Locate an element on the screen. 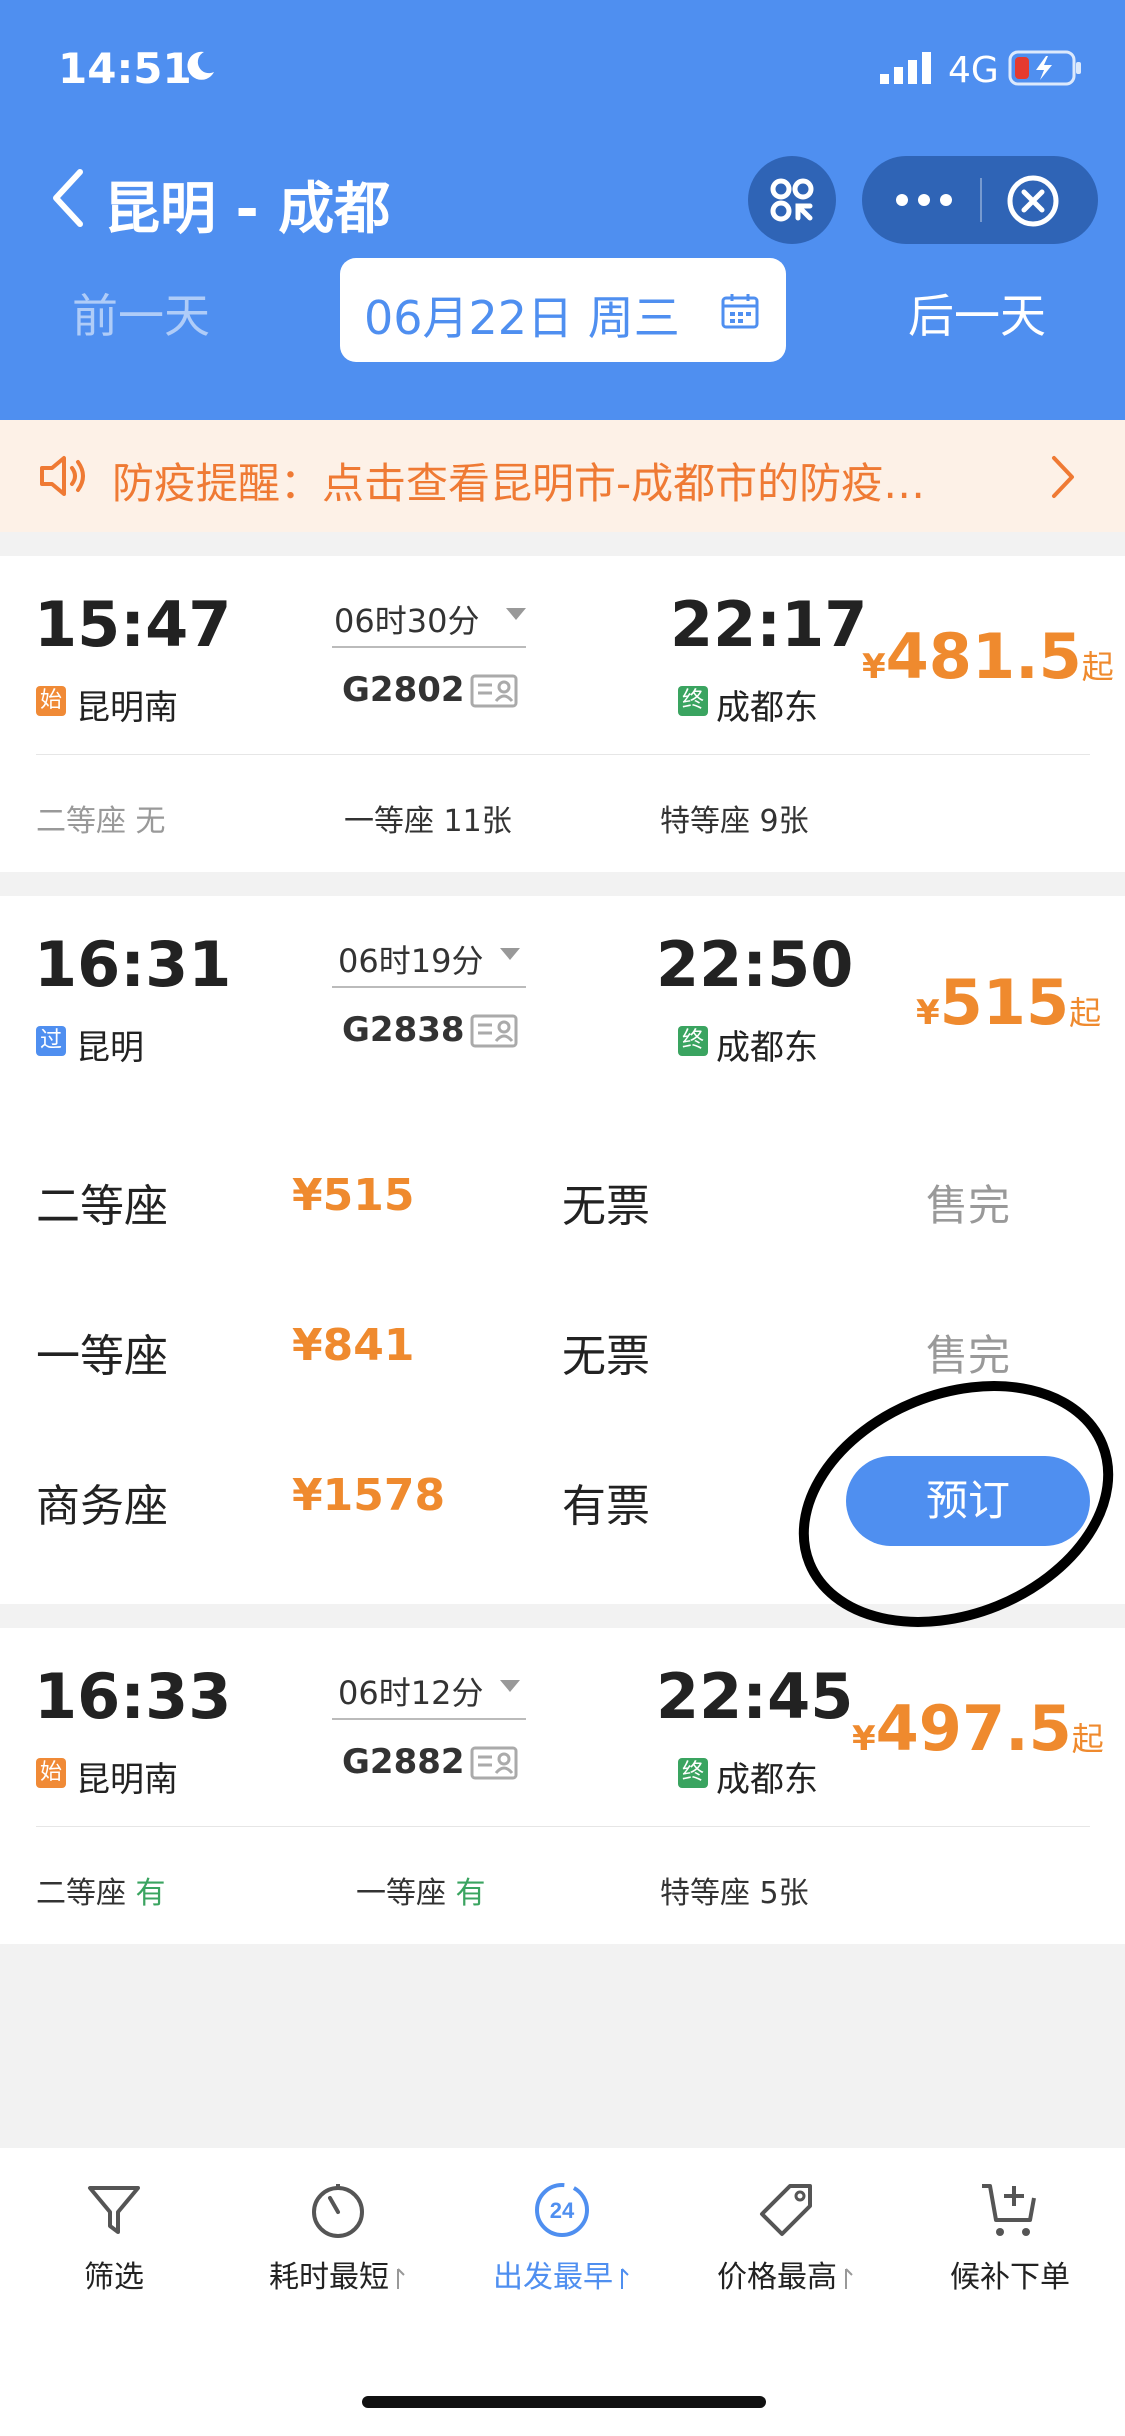 This screenshot has height=2436, width=1125. tab-highest-price: 价格最高 is located at coordinates (786, 2238).